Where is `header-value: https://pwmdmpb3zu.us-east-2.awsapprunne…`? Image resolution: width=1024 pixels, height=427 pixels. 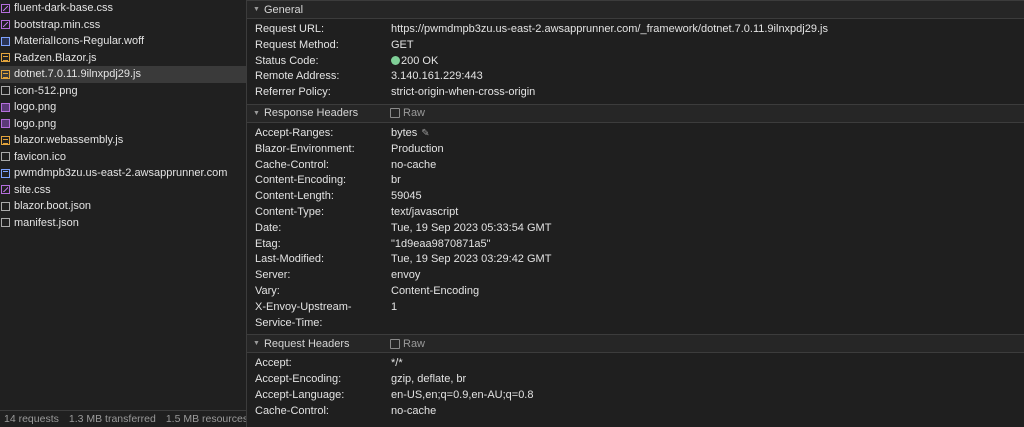
header-value: https://pwmdmpb3zu.us-east-2.awsapprunne… is located at coordinates (609, 29).